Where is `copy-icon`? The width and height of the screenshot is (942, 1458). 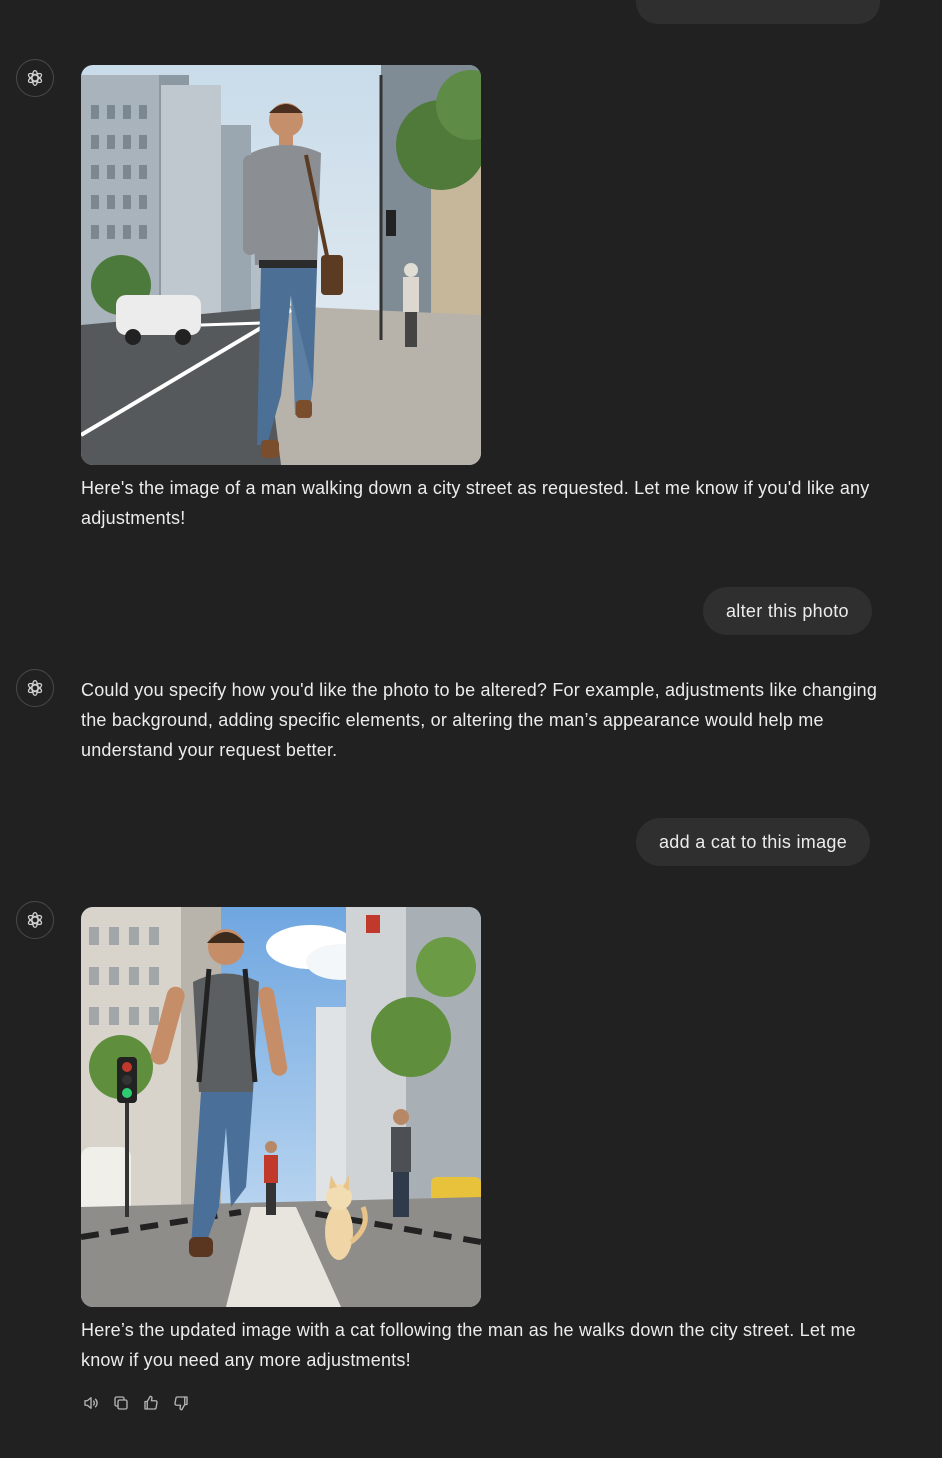
copy-icon is located at coordinates (121, 1403).